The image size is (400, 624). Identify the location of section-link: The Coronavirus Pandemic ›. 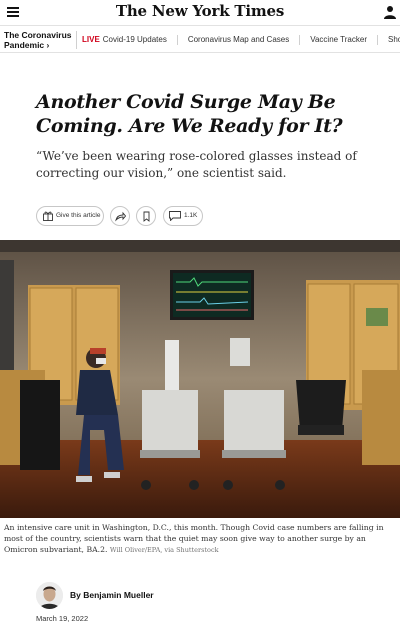
(40, 40).